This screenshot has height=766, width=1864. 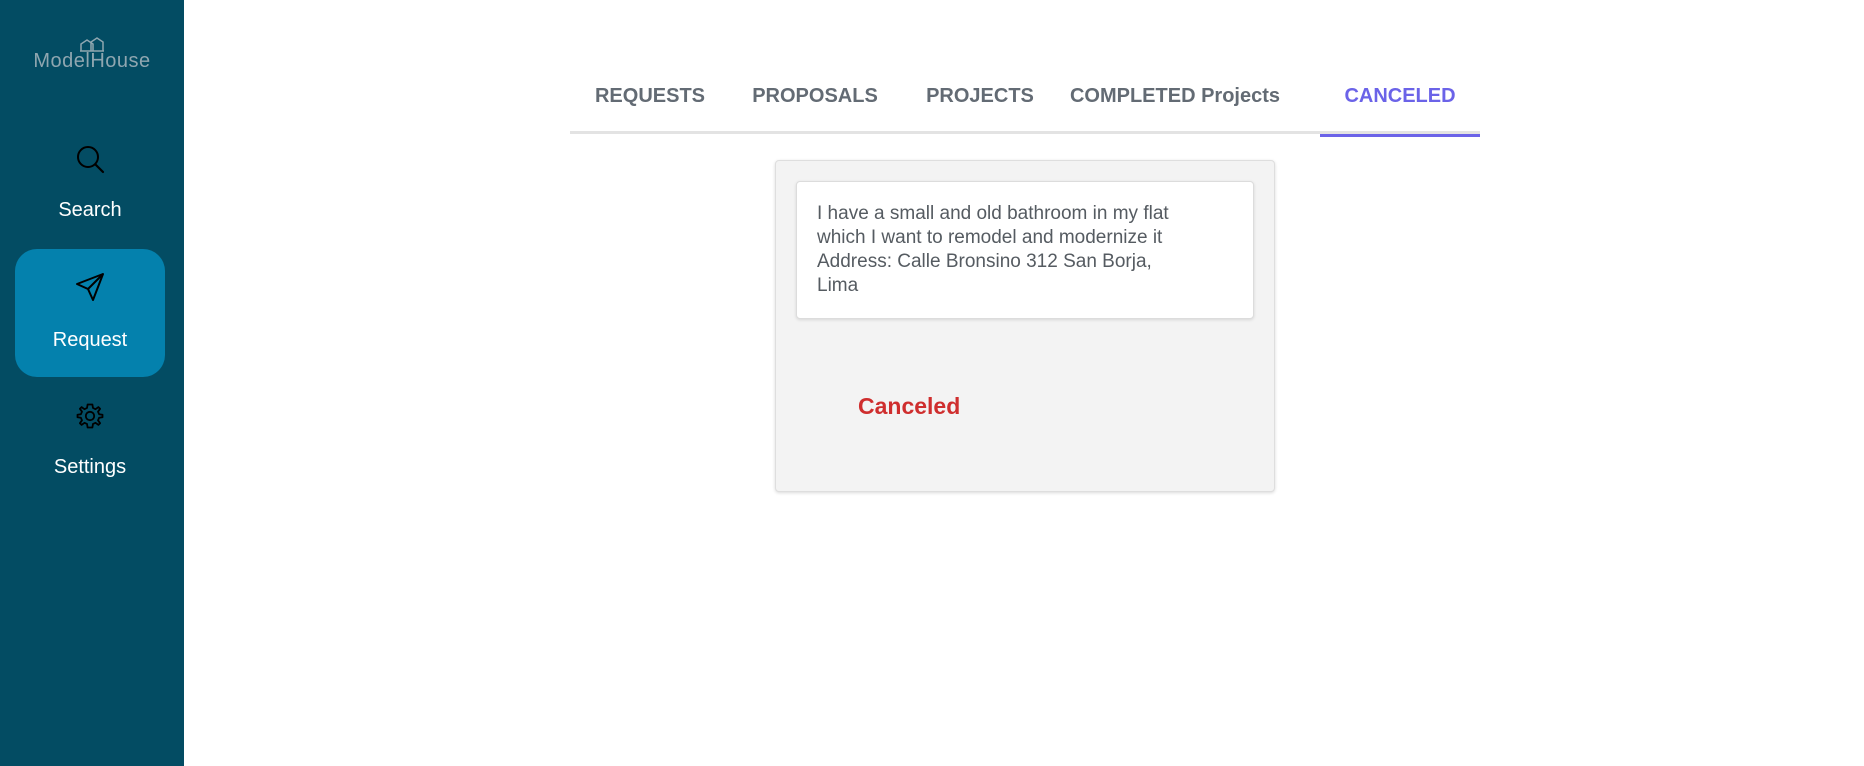 I want to click on description-line: which I want to remodel and modernize it, so click(x=990, y=237).